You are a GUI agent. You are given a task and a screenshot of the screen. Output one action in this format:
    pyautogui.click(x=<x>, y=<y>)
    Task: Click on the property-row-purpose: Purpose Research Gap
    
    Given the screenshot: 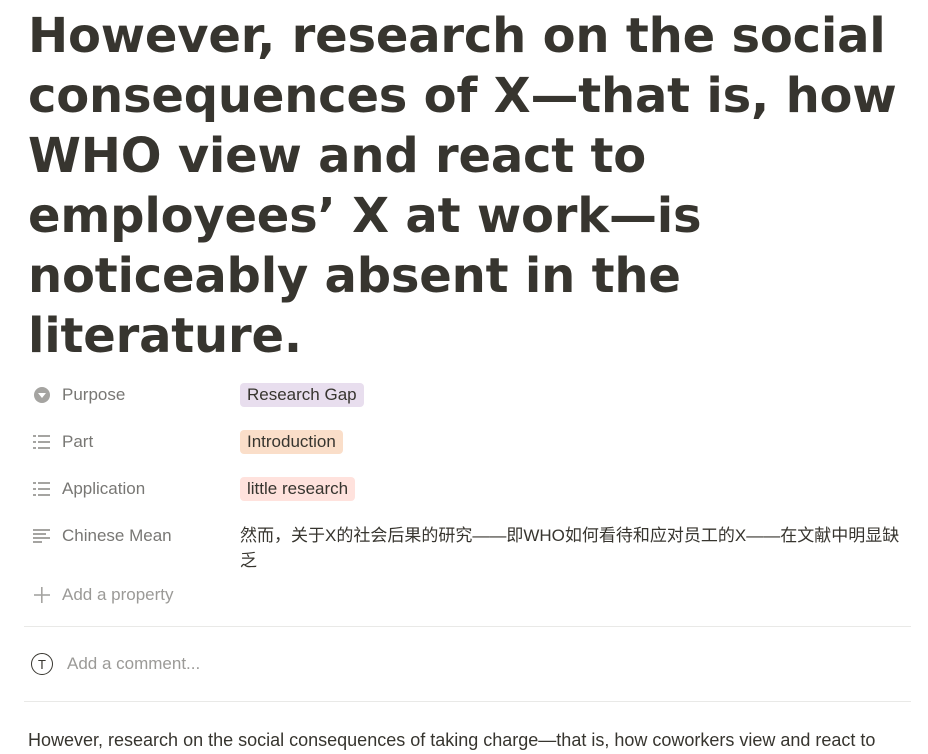 What is the action you would take?
    pyautogui.click(x=469, y=399)
    